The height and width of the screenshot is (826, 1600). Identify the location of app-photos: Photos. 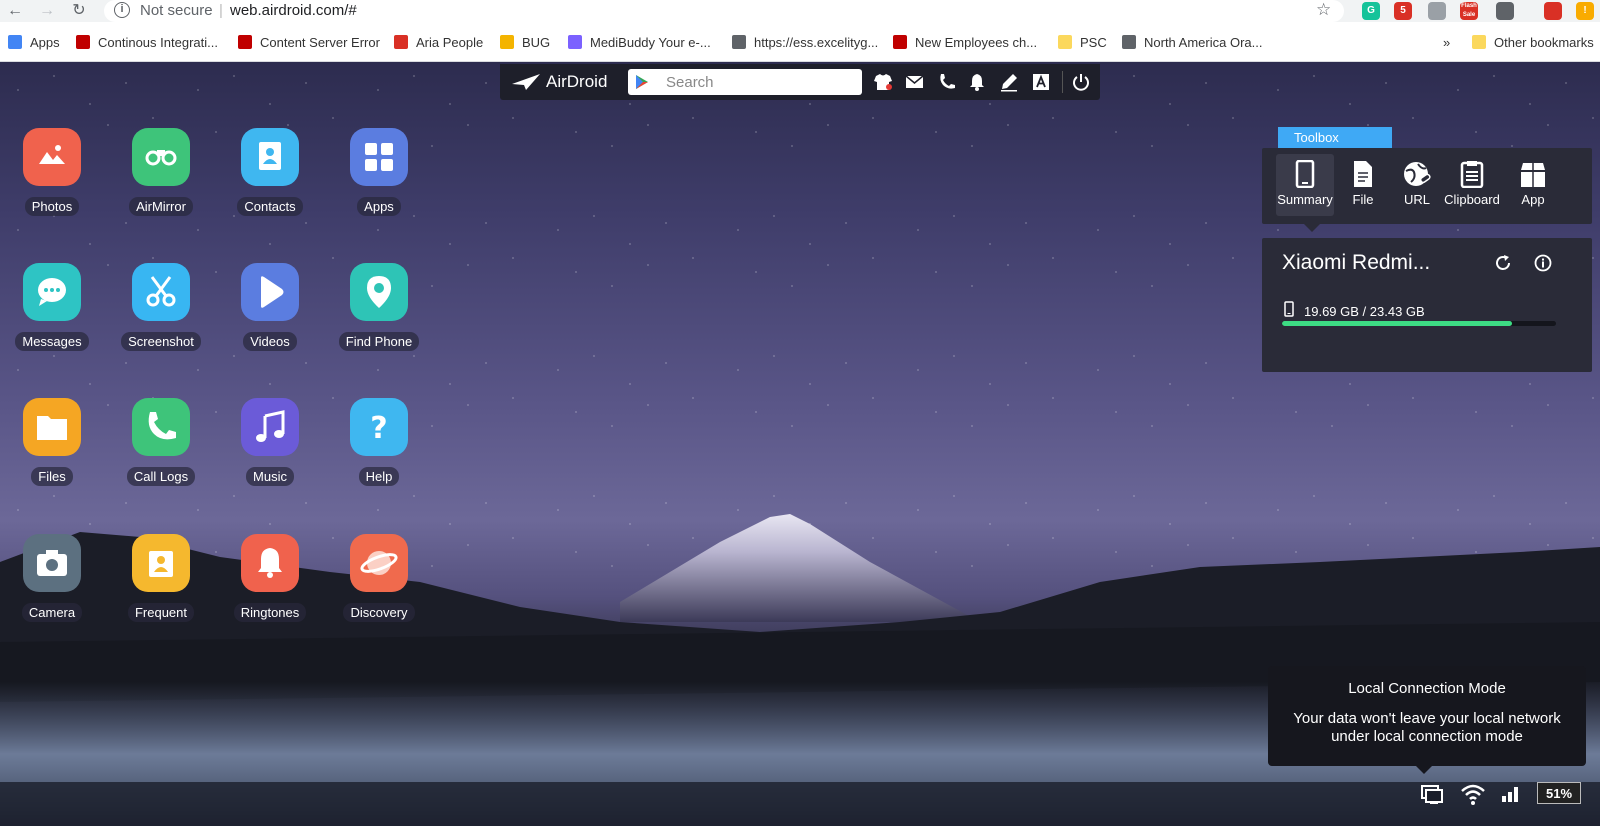
(52, 183).